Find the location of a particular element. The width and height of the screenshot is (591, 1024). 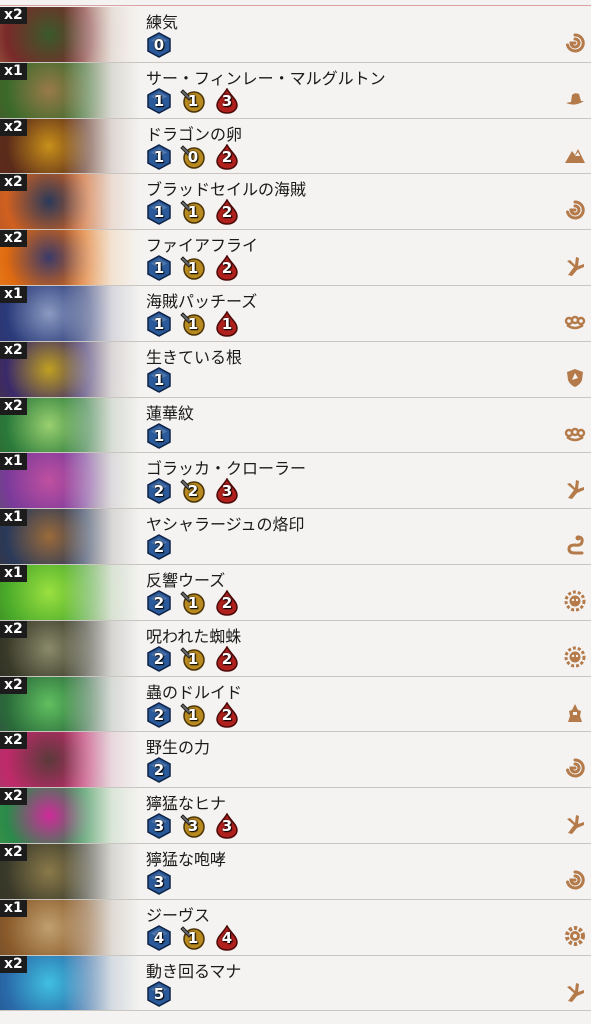

card-stats: 4 1 4 is located at coordinates (193, 937).